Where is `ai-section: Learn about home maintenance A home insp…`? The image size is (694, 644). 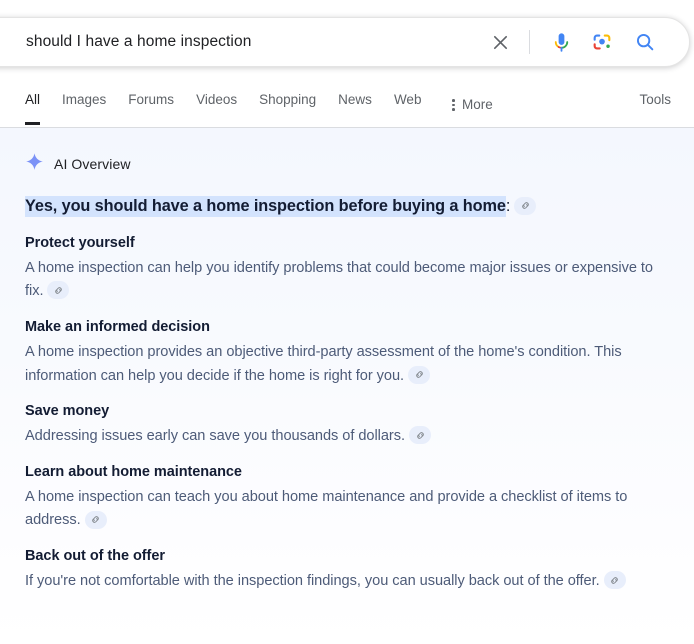
ai-section: Learn about home maintenance A home insp… is located at coordinates (347, 498).